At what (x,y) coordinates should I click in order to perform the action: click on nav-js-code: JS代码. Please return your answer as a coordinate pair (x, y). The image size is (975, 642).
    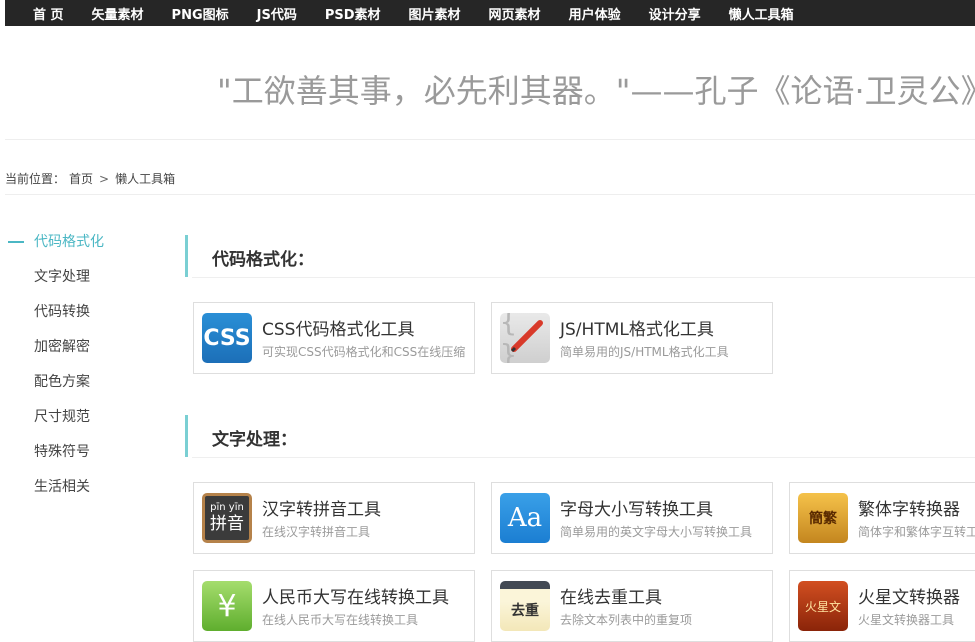
    Looking at the image, I should click on (263, 13).